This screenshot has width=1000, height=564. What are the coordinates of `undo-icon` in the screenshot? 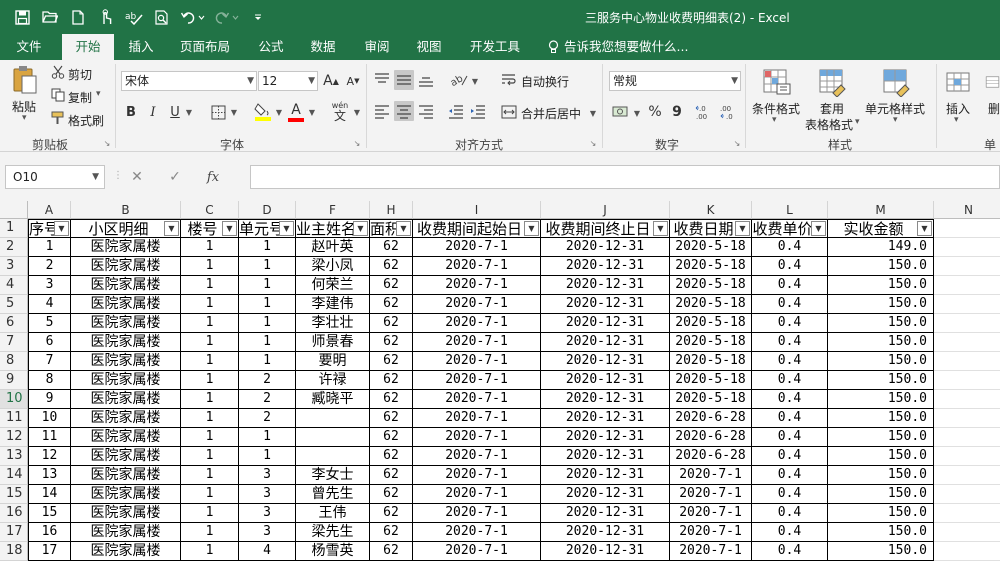 It's located at (193, 17).